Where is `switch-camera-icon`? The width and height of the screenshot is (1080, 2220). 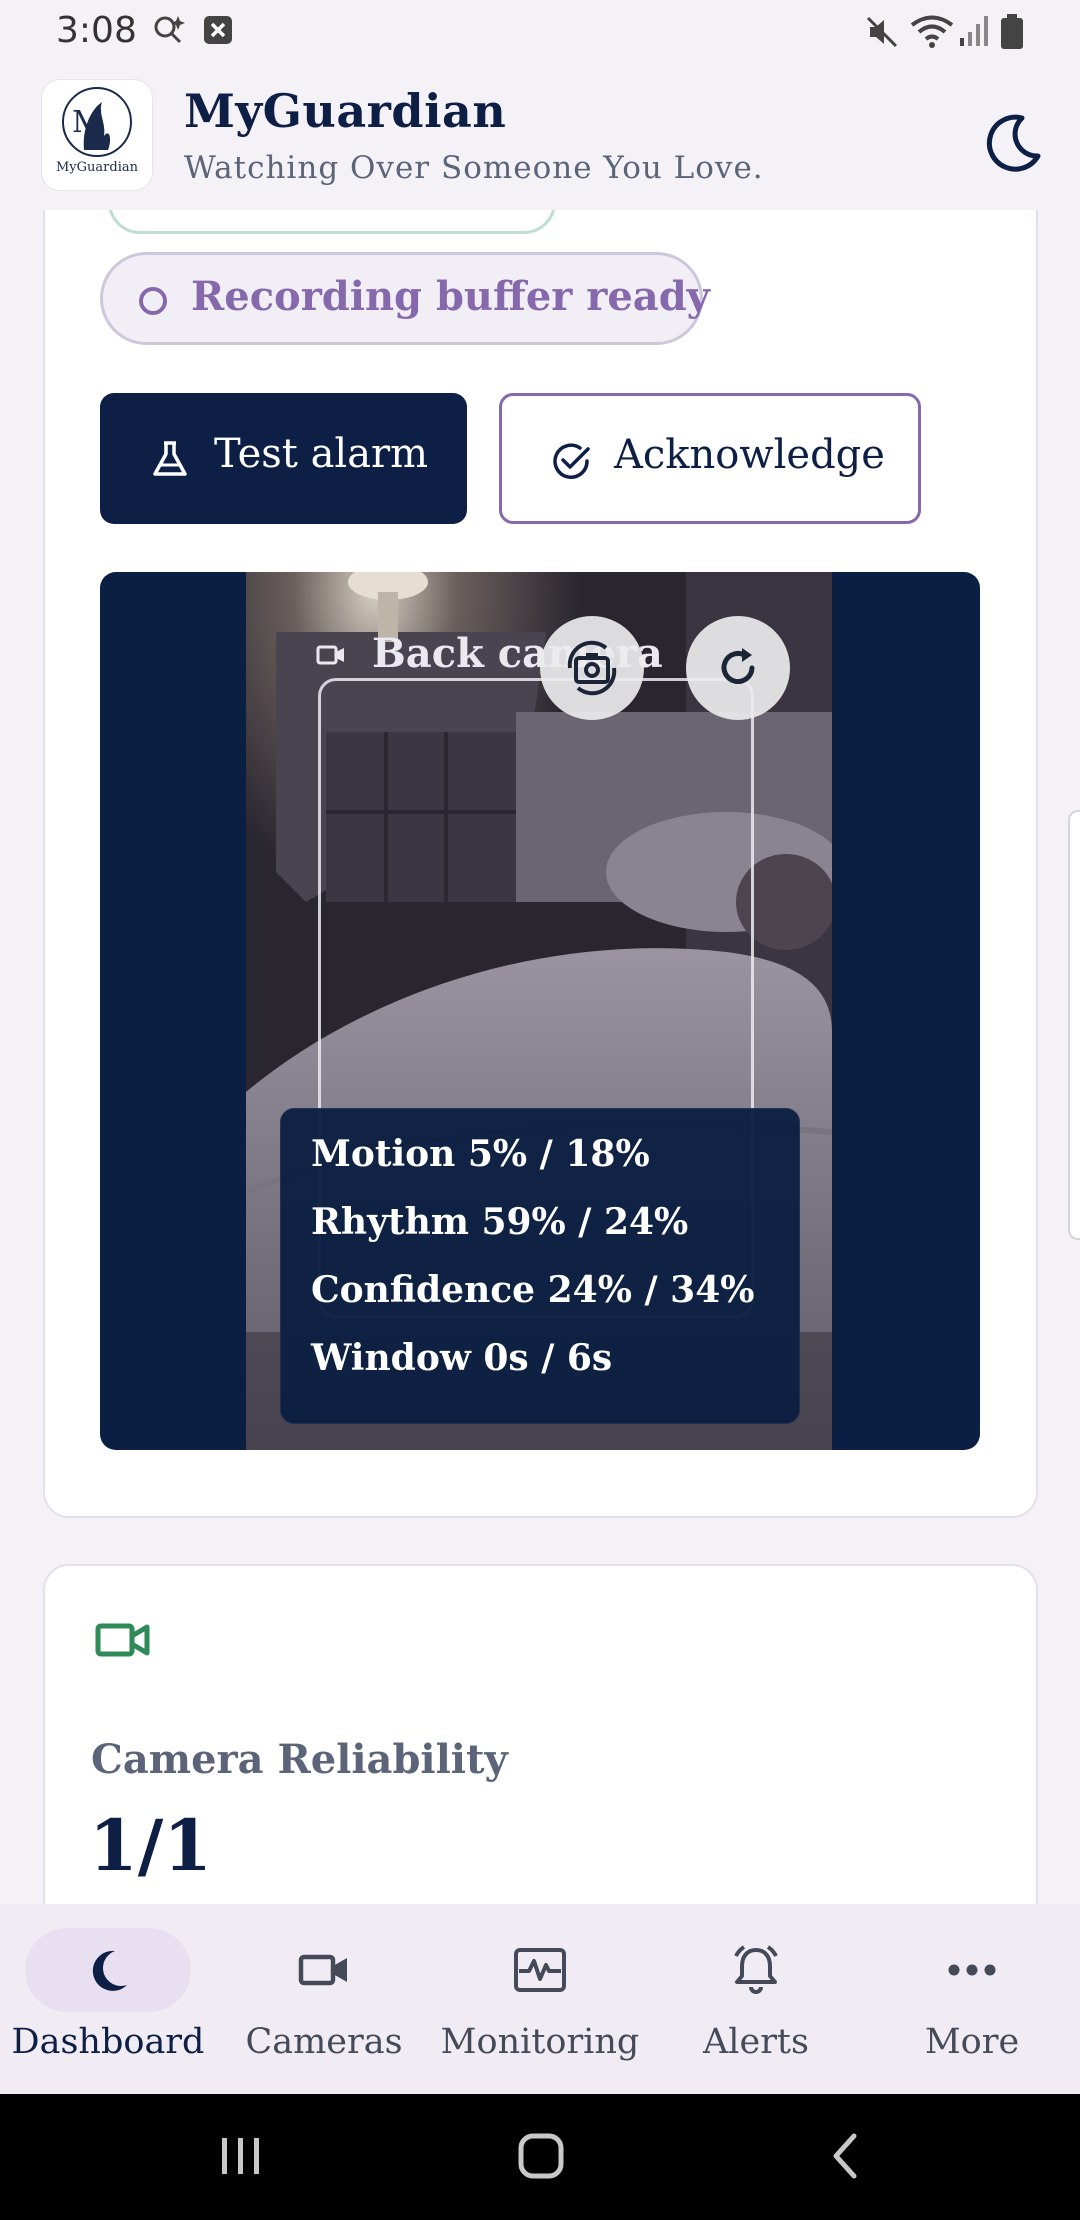
switch-camera-icon is located at coordinates (592, 668).